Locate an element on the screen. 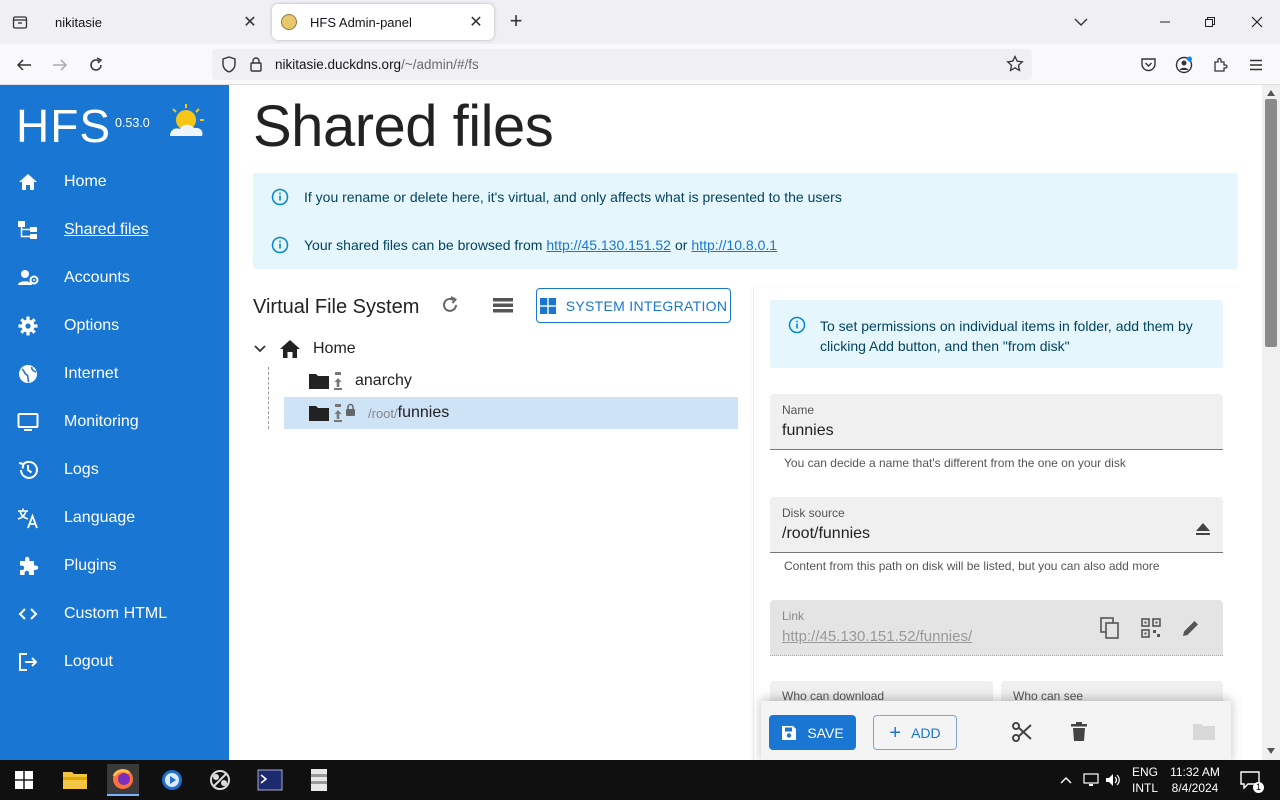 The height and width of the screenshot is (800, 1280). sidebar-item-monitoring: Monitoring is located at coordinates (114, 422).